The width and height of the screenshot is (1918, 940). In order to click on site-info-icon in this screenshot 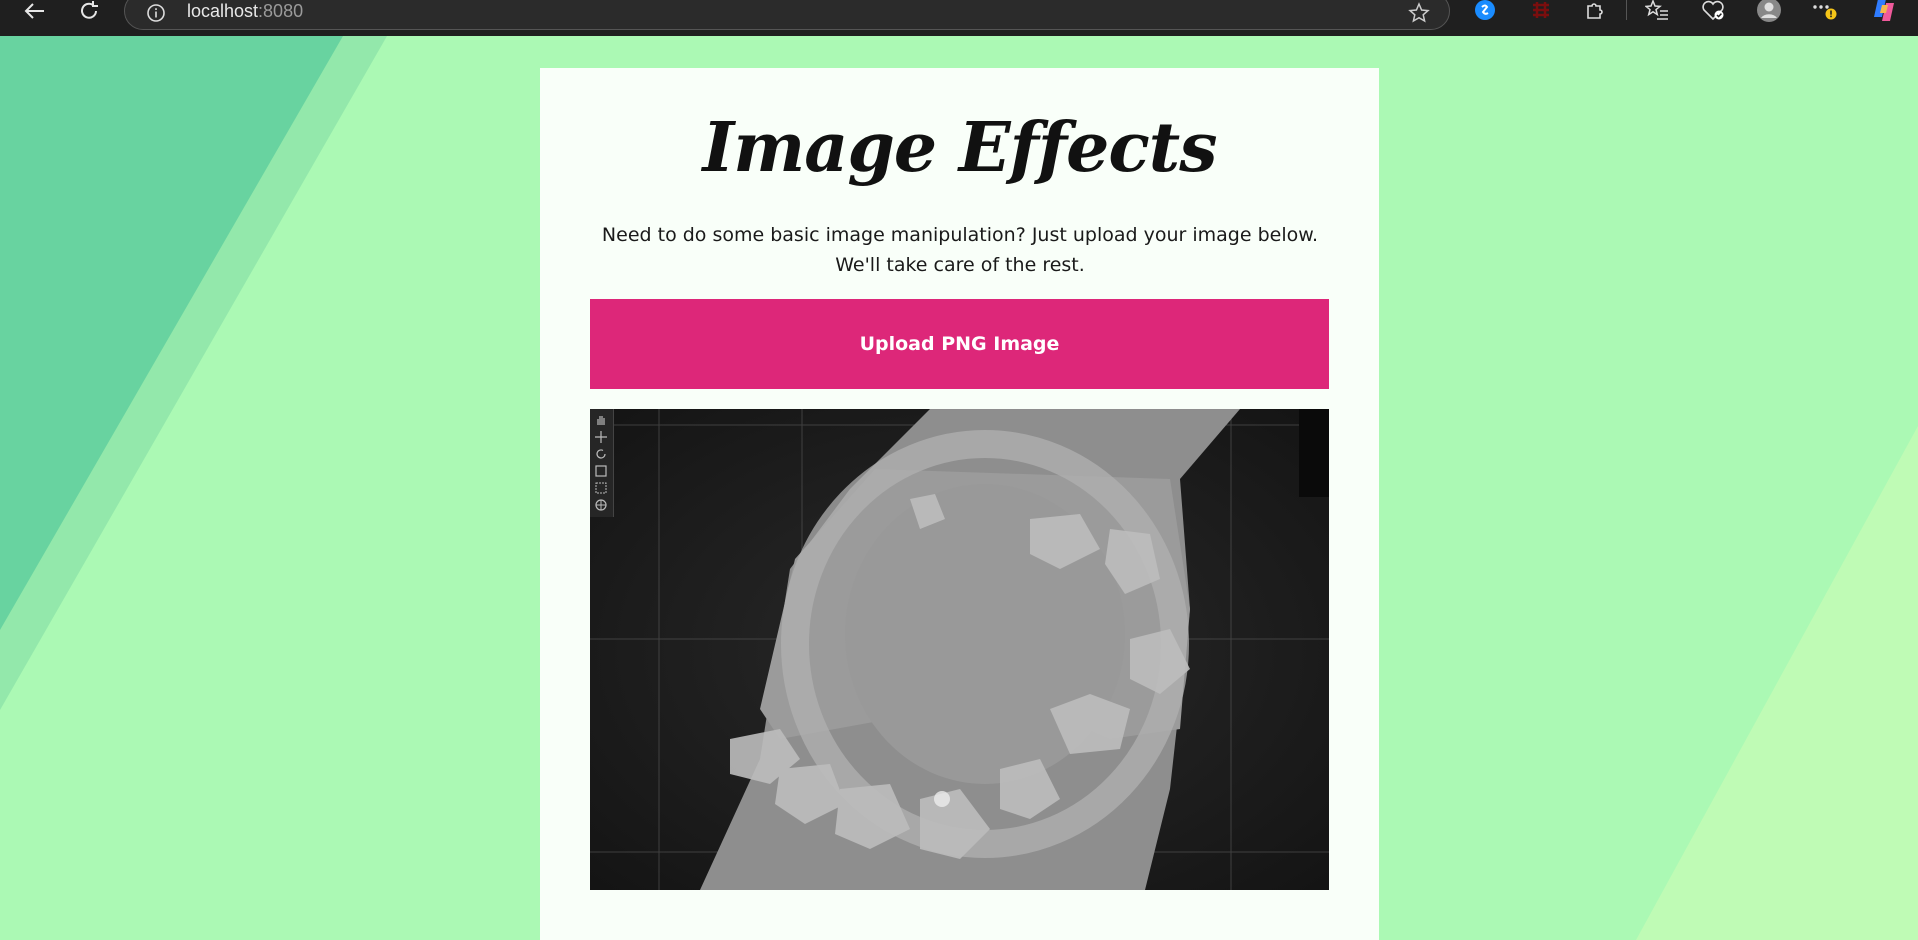, I will do `click(156, 13)`.